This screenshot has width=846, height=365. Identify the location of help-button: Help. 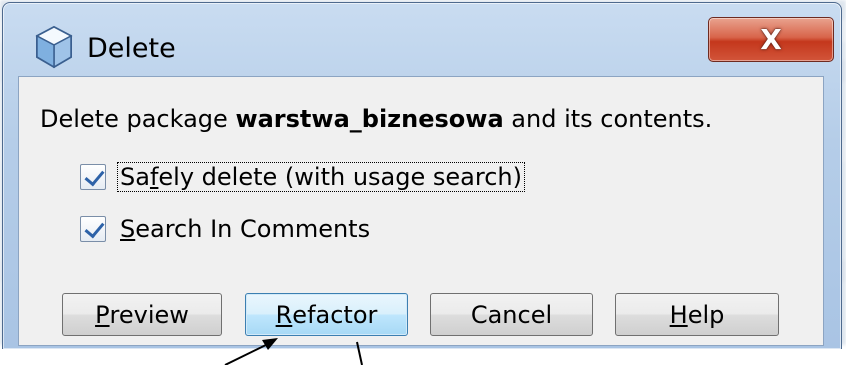
(697, 314).